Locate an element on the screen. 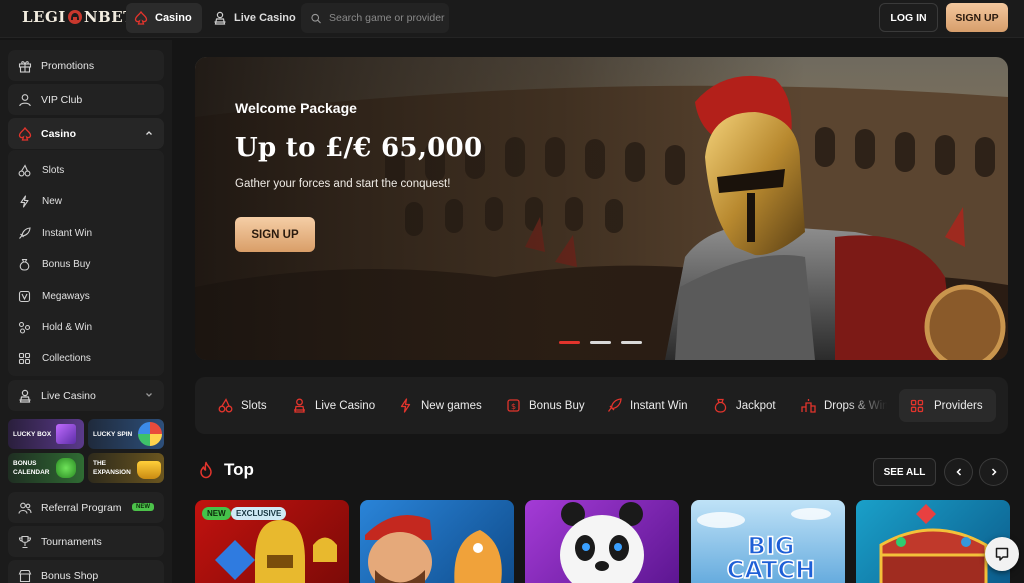  exclusive-badge: EXCLUSIVE is located at coordinates (259, 513).